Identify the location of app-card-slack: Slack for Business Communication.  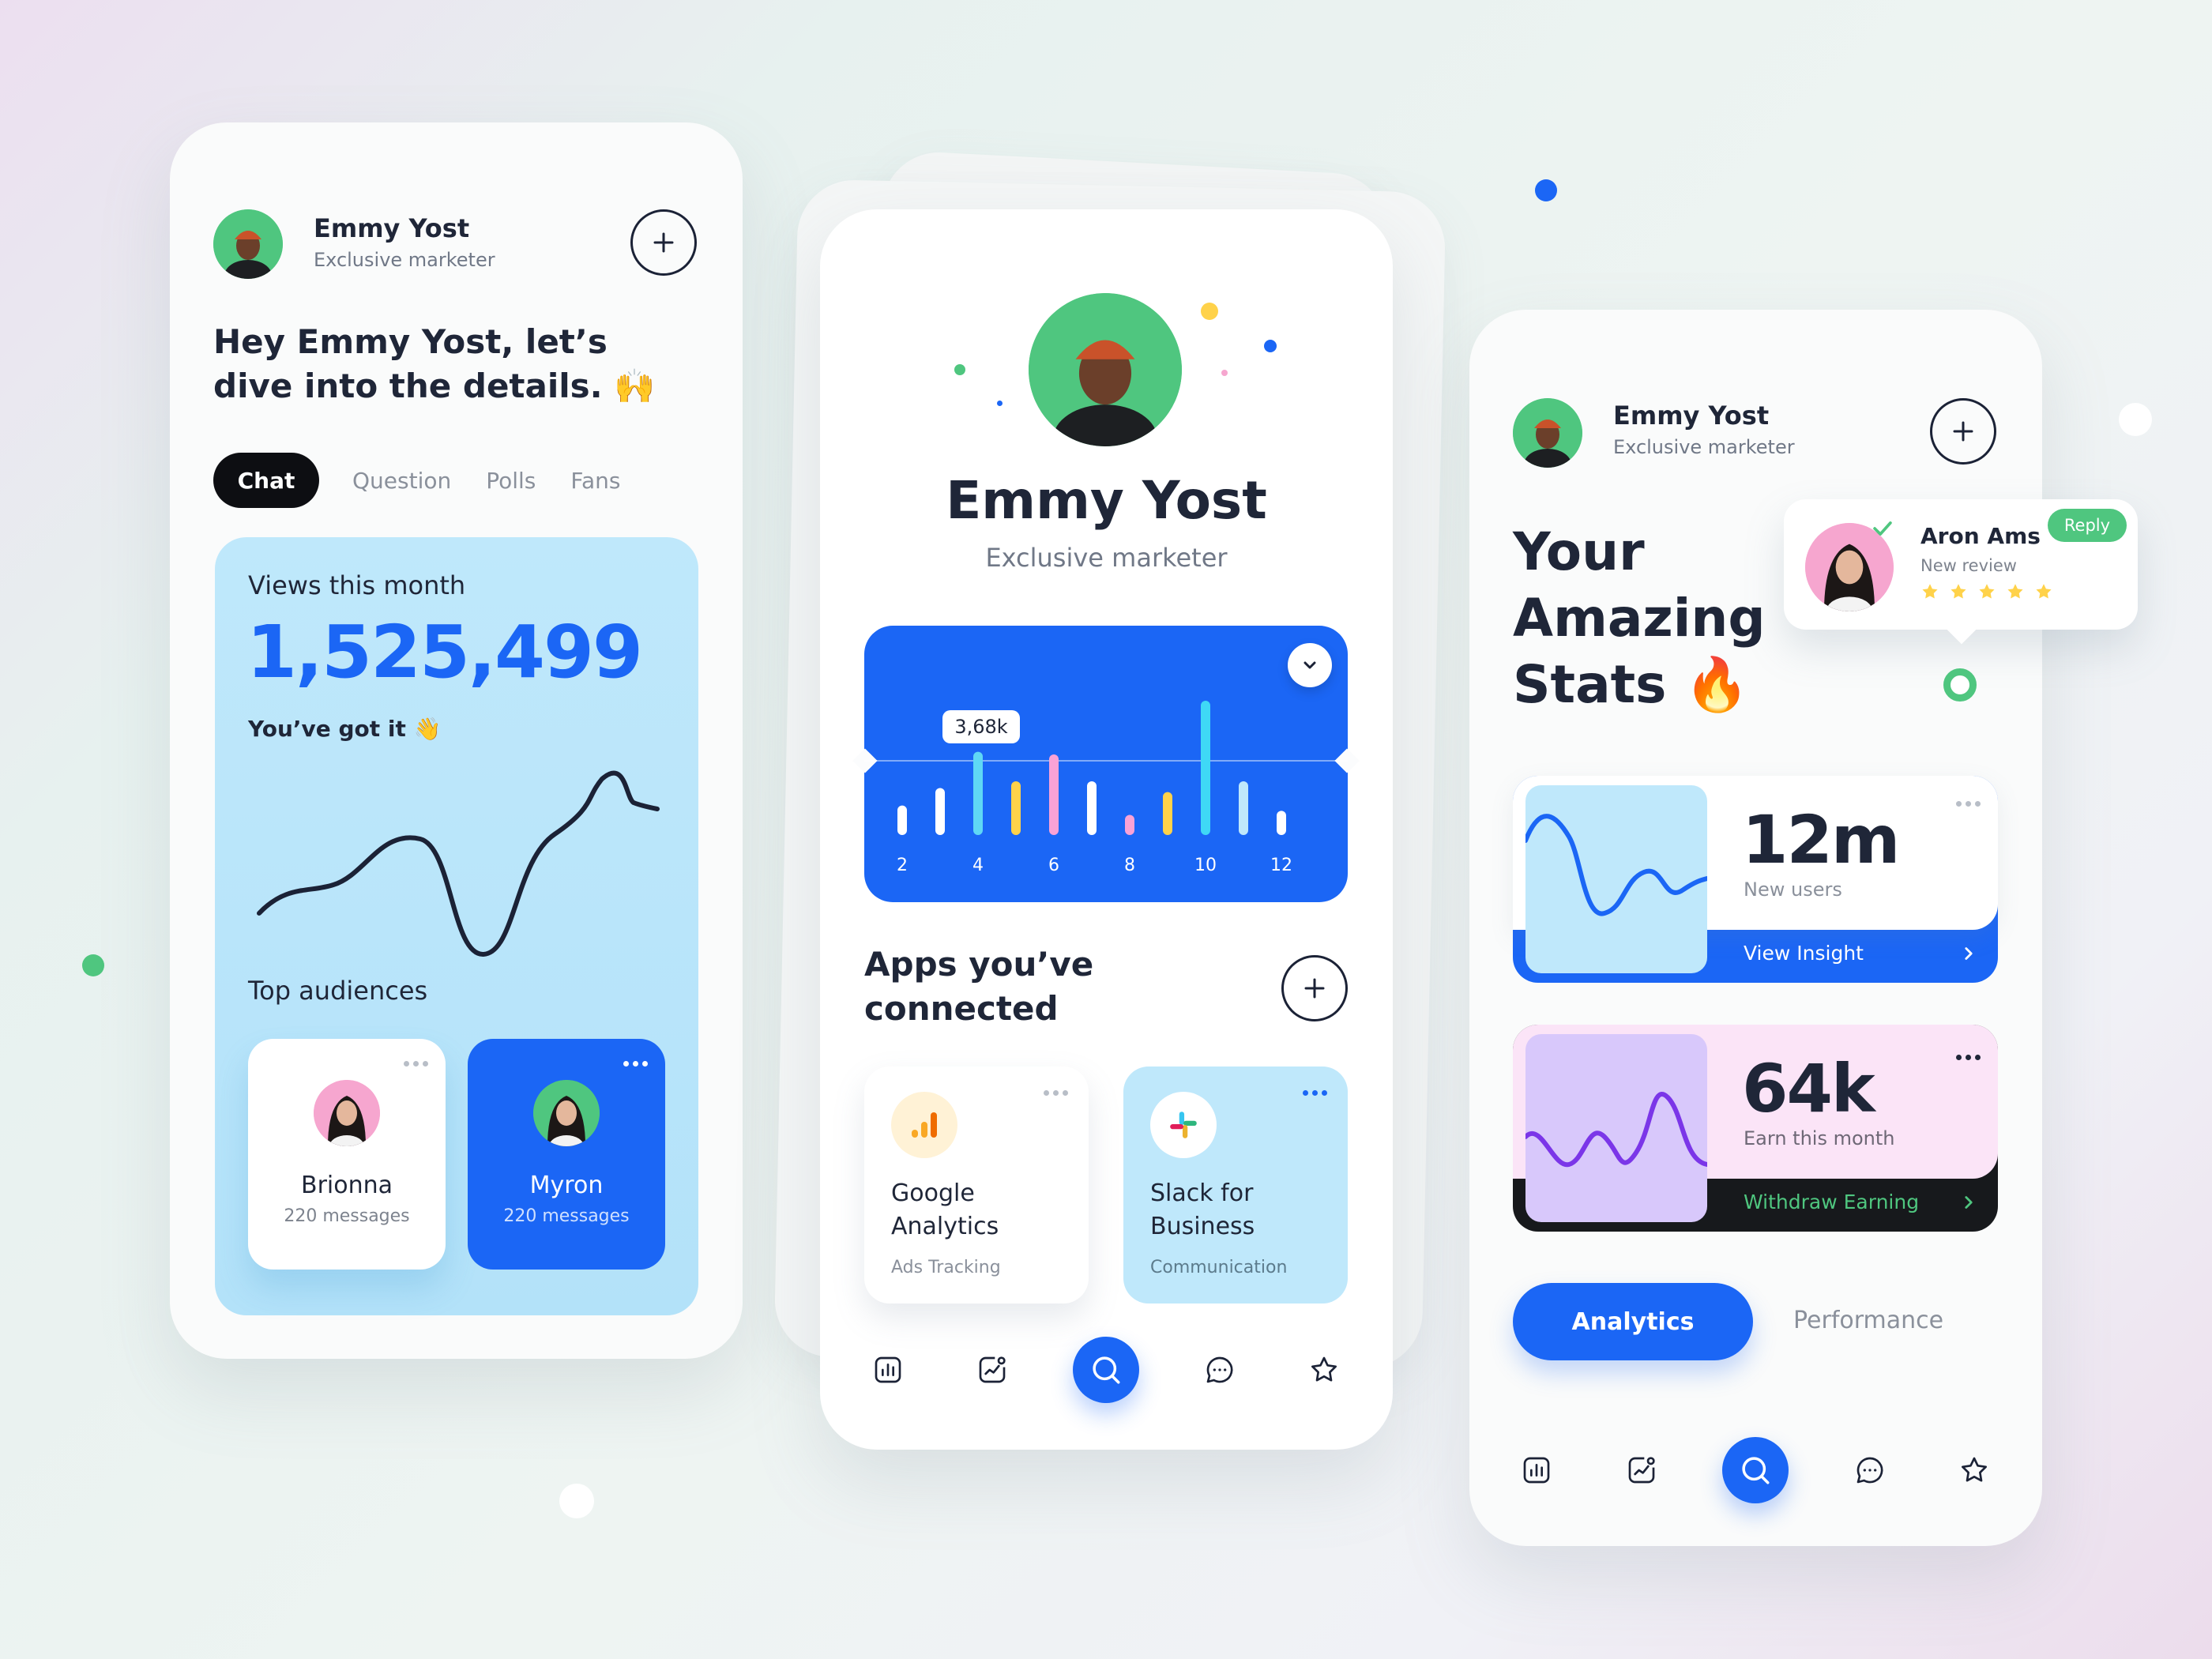
(1236, 1185).